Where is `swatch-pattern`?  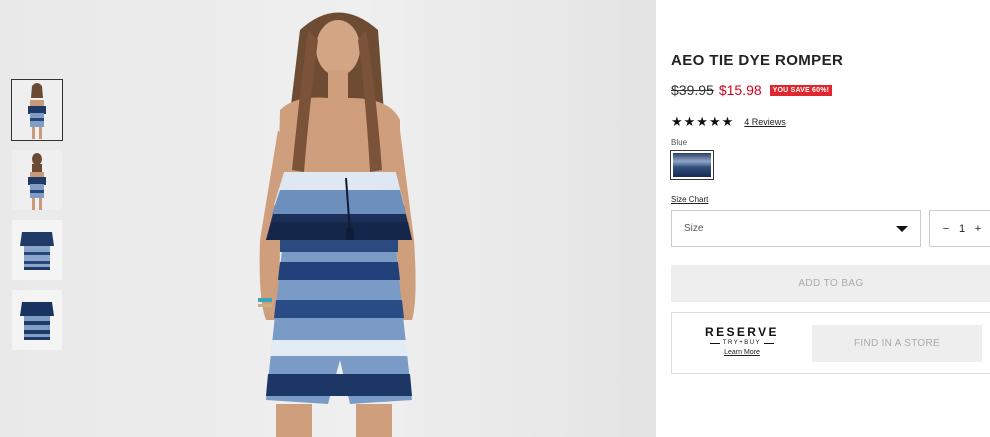
swatch-pattern is located at coordinates (692, 165).